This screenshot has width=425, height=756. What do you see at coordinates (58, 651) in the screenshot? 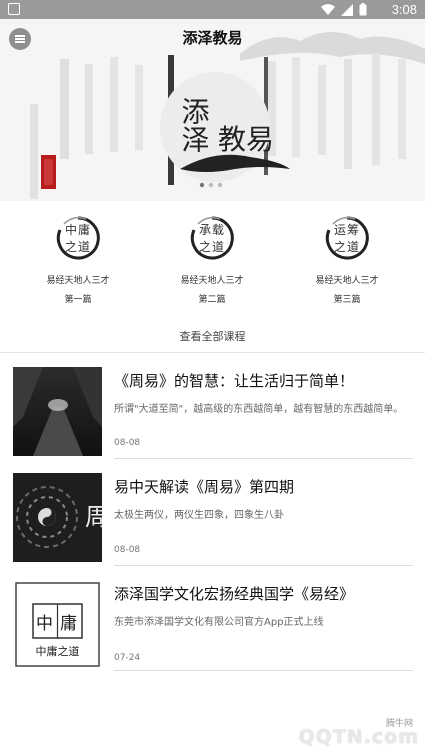
I see `thumbnail-caption: 中庸之道` at bounding box center [58, 651].